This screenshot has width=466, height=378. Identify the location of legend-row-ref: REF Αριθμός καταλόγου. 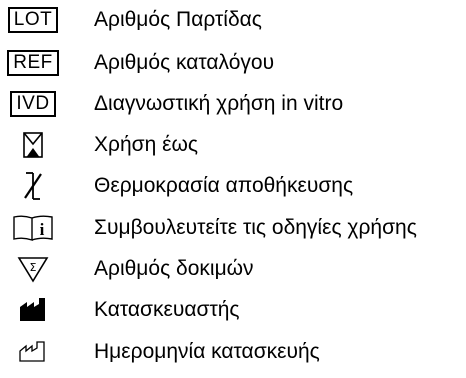
(233, 63).